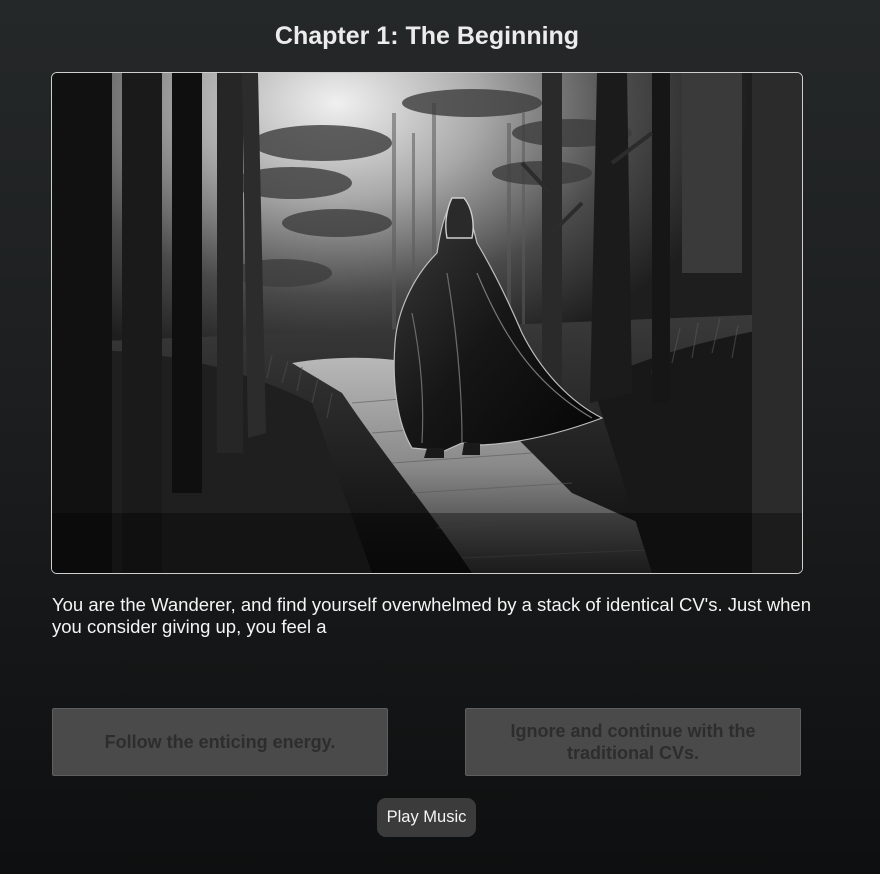 The image size is (880, 874). Describe the element at coordinates (220, 742) in the screenshot. I see `choice-button-follow-energy: Follow the enticing energy.` at that location.